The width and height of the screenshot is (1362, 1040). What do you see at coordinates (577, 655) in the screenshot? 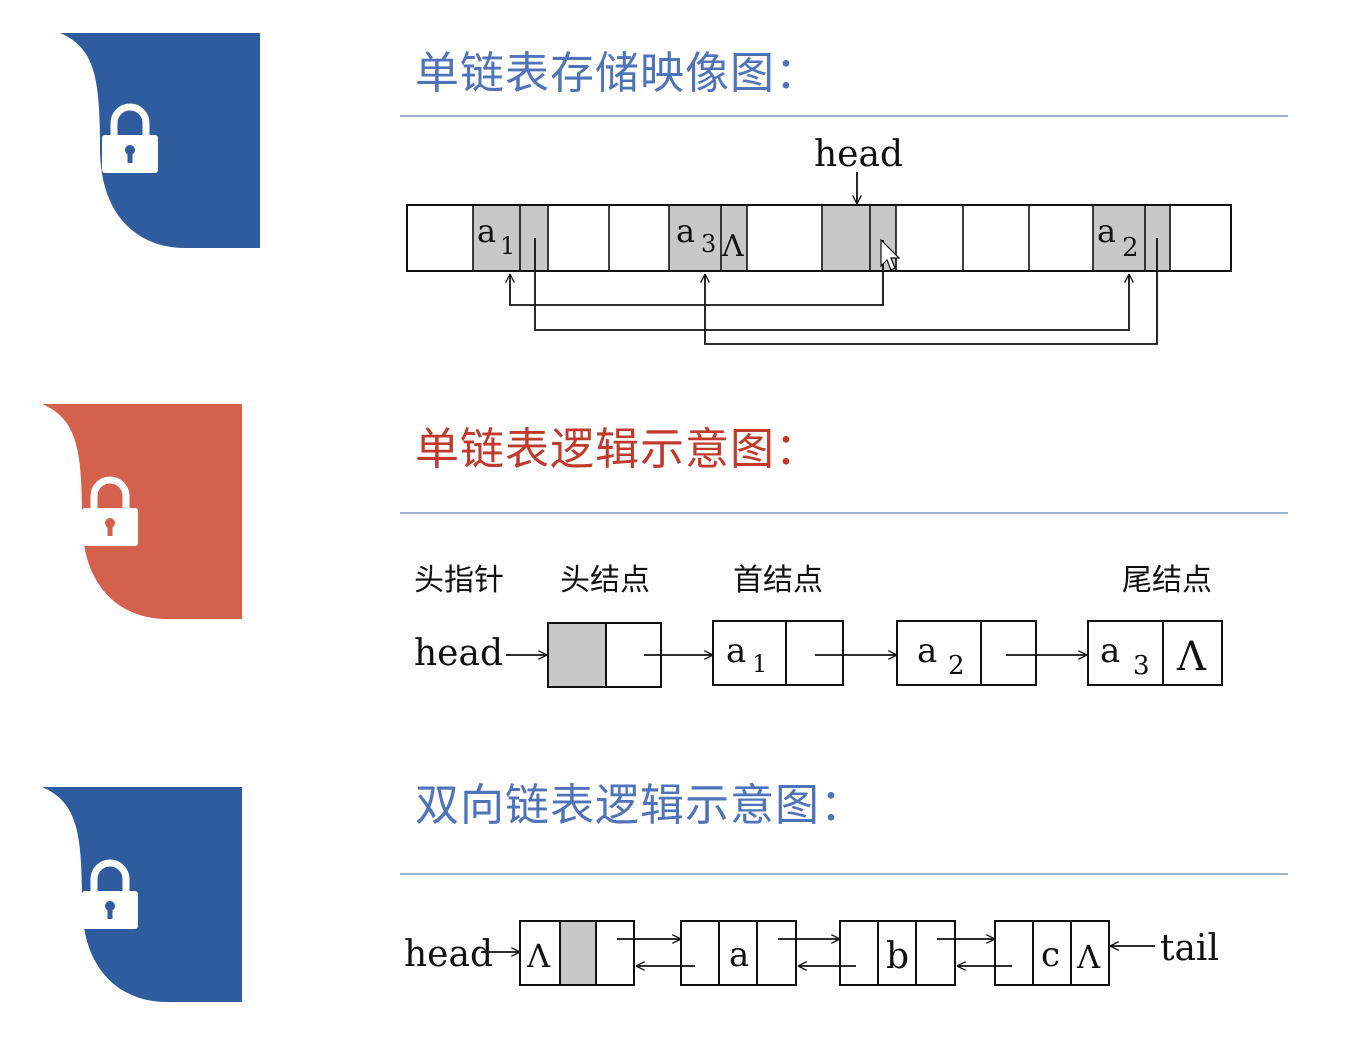
I see `head-node-data` at bounding box center [577, 655].